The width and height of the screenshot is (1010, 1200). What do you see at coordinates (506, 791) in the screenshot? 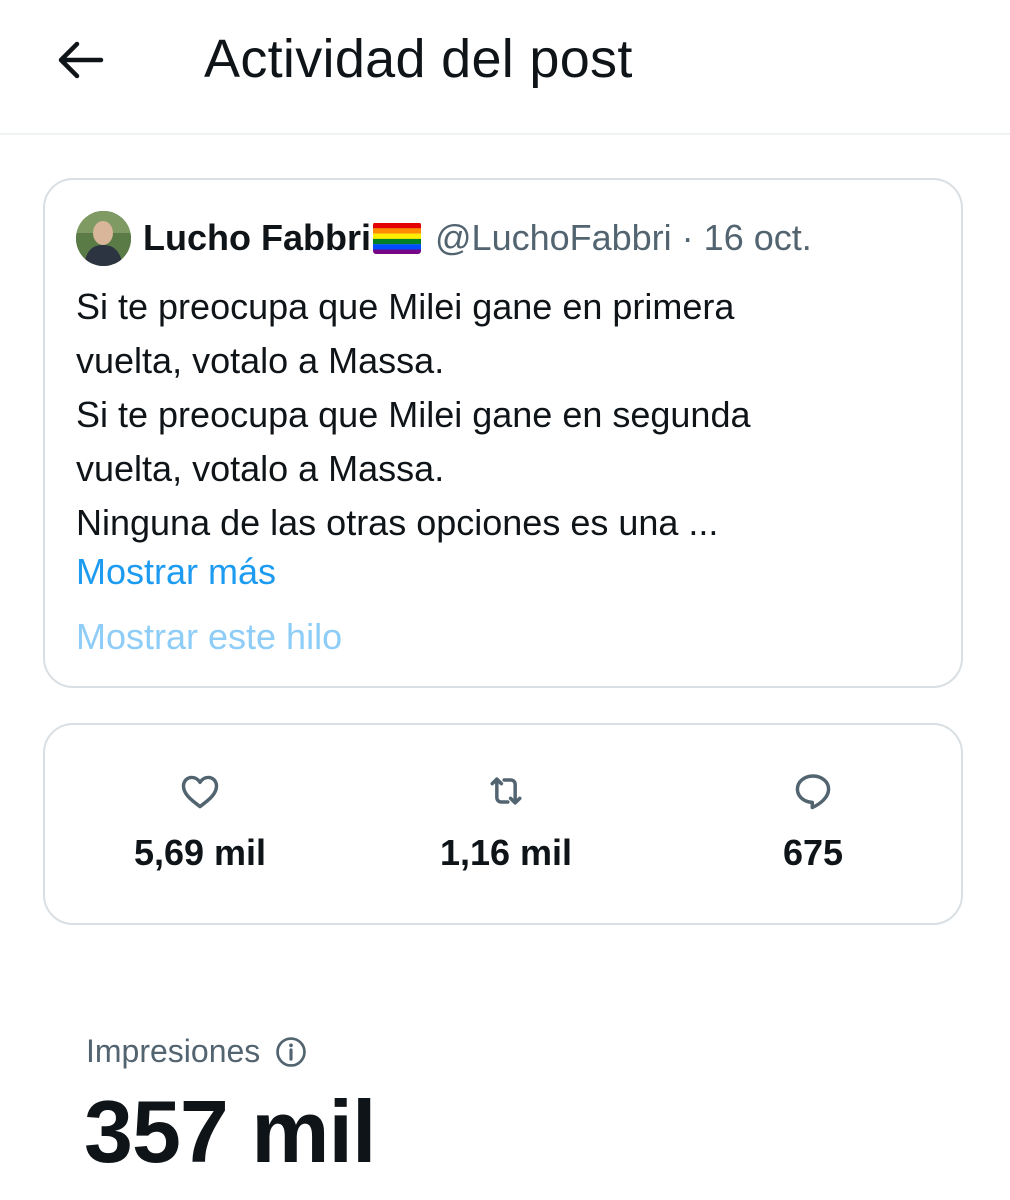
I see `repost-icon` at bounding box center [506, 791].